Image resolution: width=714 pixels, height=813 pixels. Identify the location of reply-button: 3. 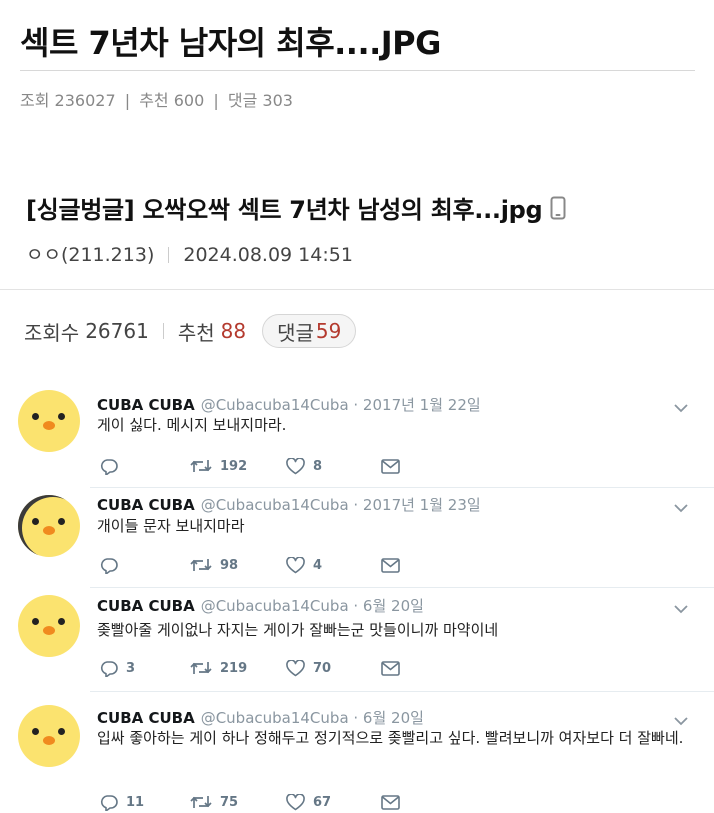
(145, 668).